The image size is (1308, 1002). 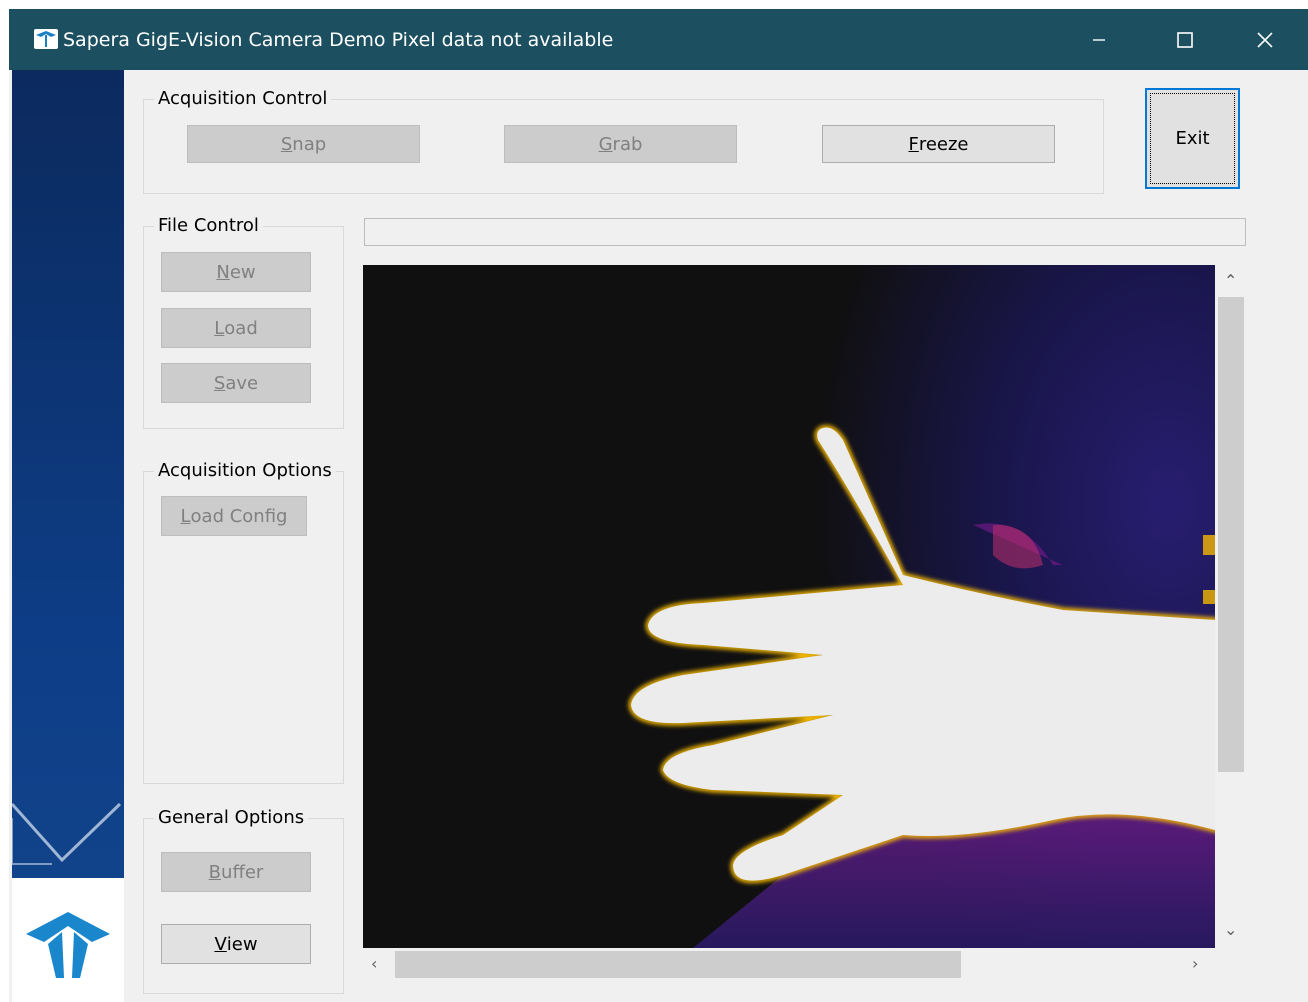 What do you see at coordinates (234, 516) in the screenshot?
I see `load-config-button: Load Config` at bounding box center [234, 516].